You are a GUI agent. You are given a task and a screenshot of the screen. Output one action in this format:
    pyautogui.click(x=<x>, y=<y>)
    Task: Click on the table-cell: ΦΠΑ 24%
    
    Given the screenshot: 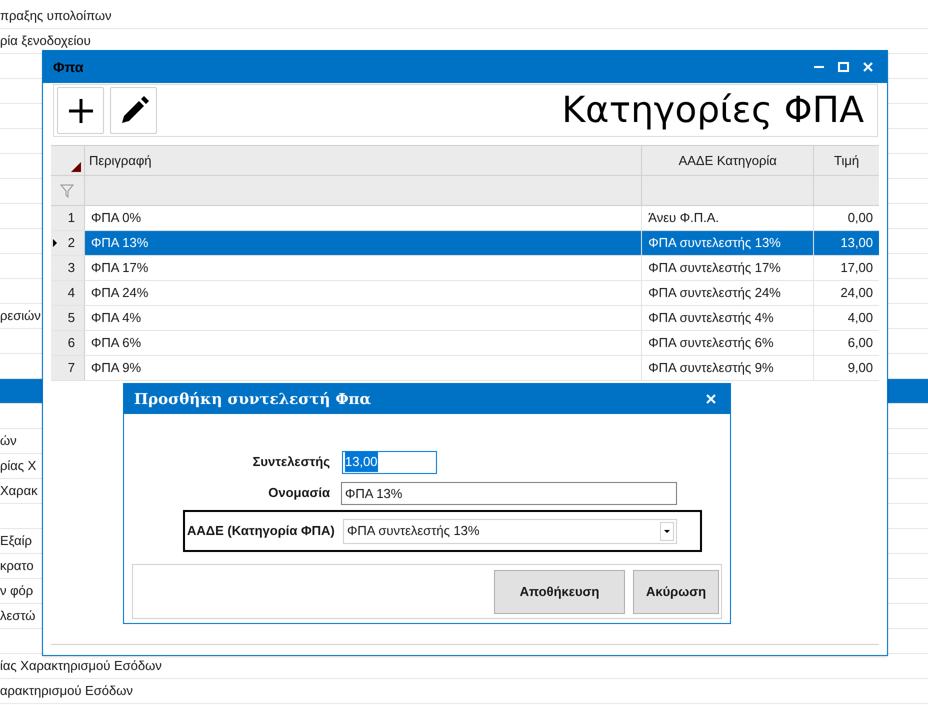 What is the action you would take?
    pyautogui.click(x=363, y=293)
    